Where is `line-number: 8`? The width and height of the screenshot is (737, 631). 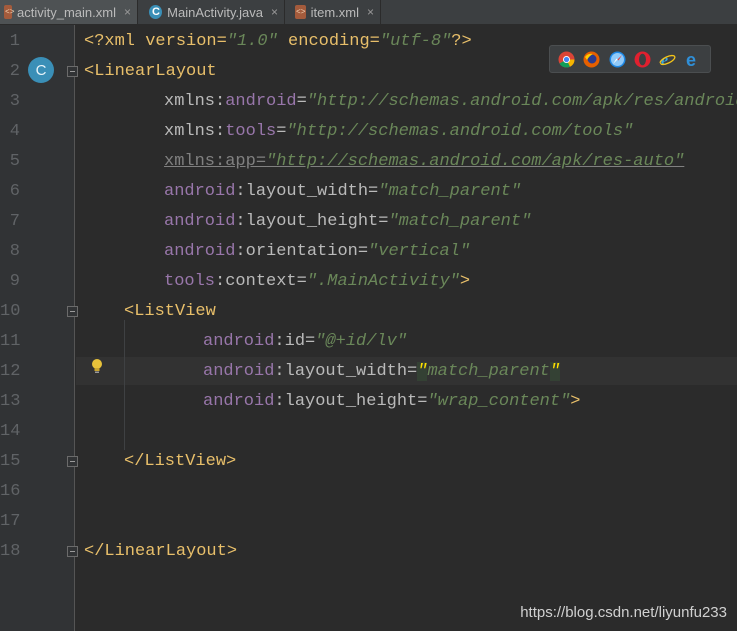 line-number: 8 is located at coordinates (14, 251).